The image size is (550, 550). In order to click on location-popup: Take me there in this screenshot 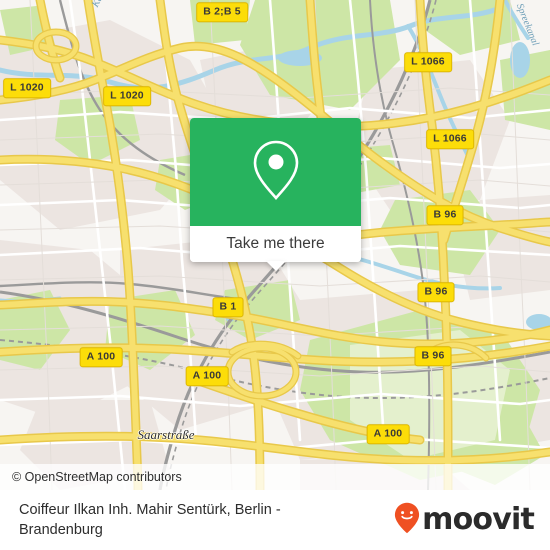, I will do `click(275, 194)`.